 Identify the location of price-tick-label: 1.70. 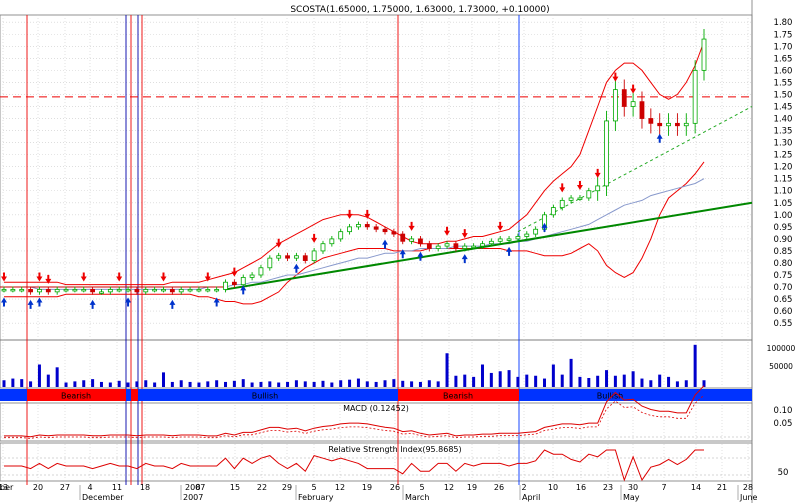
(783, 47).